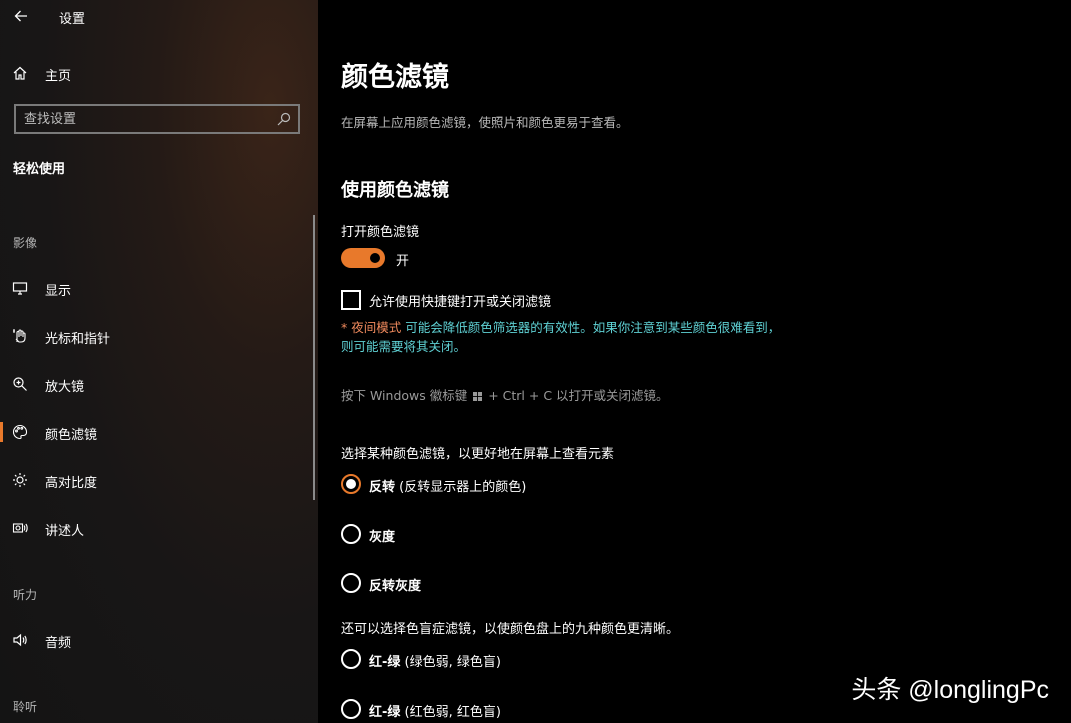  I want to click on speaker-icon, so click(20, 640).